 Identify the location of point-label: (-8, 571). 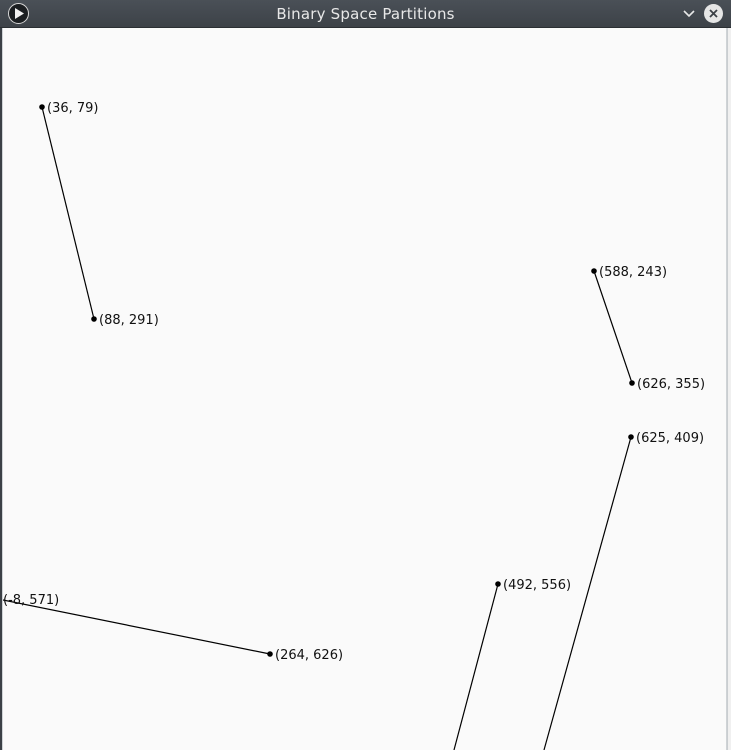
(31, 600).